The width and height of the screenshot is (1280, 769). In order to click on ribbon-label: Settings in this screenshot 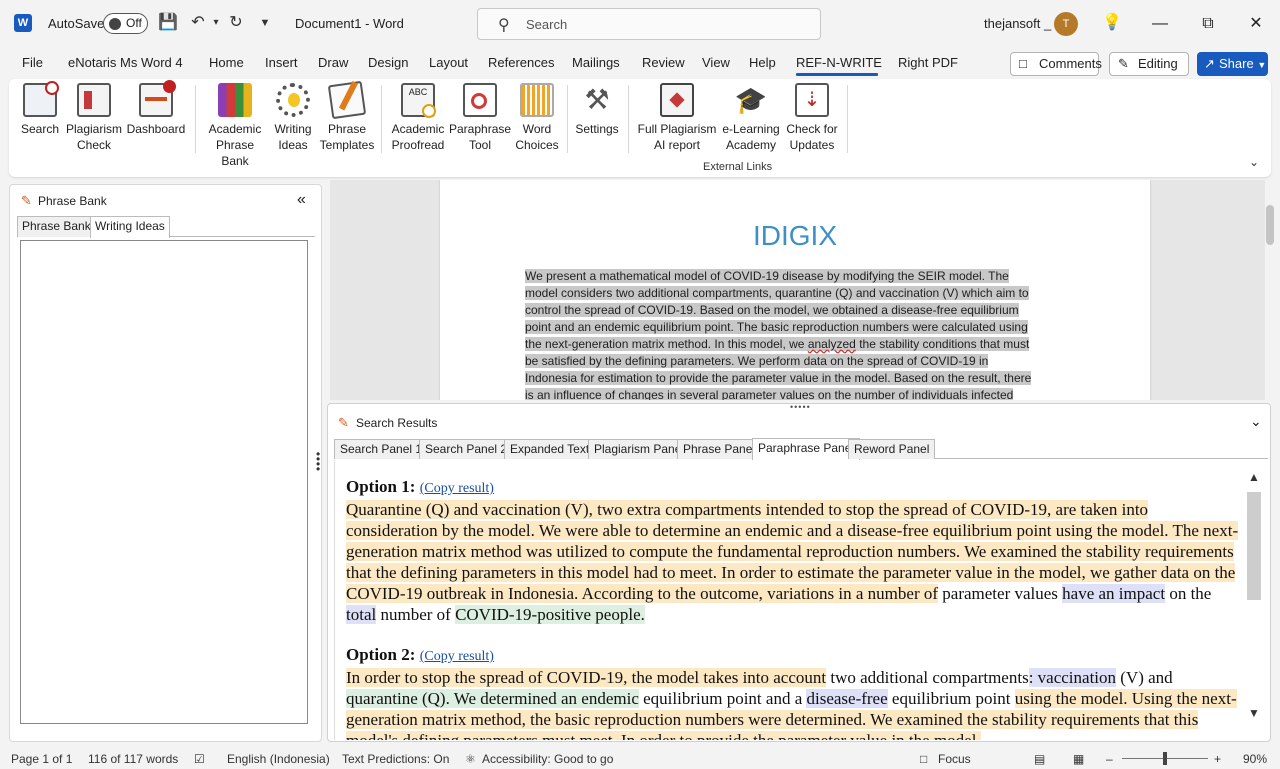, I will do `click(597, 129)`.